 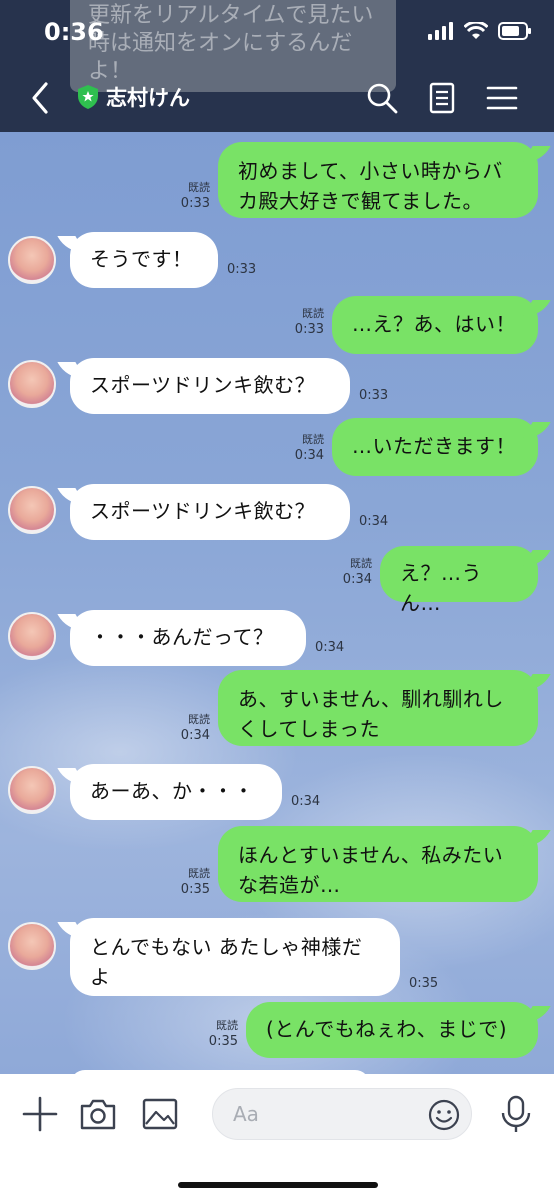 What do you see at coordinates (40, 1114) in the screenshot?
I see `plus-icon` at bounding box center [40, 1114].